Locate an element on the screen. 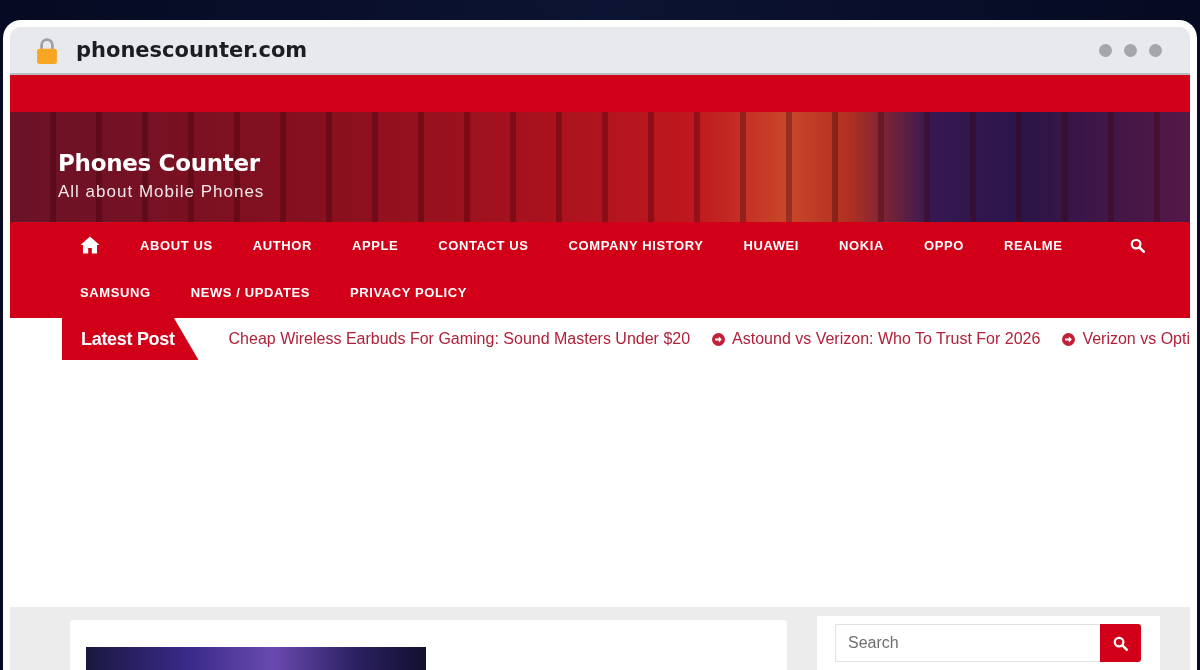 The image size is (1200, 670). site-tagline: All about Mobile Phones is located at coordinates (161, 192).